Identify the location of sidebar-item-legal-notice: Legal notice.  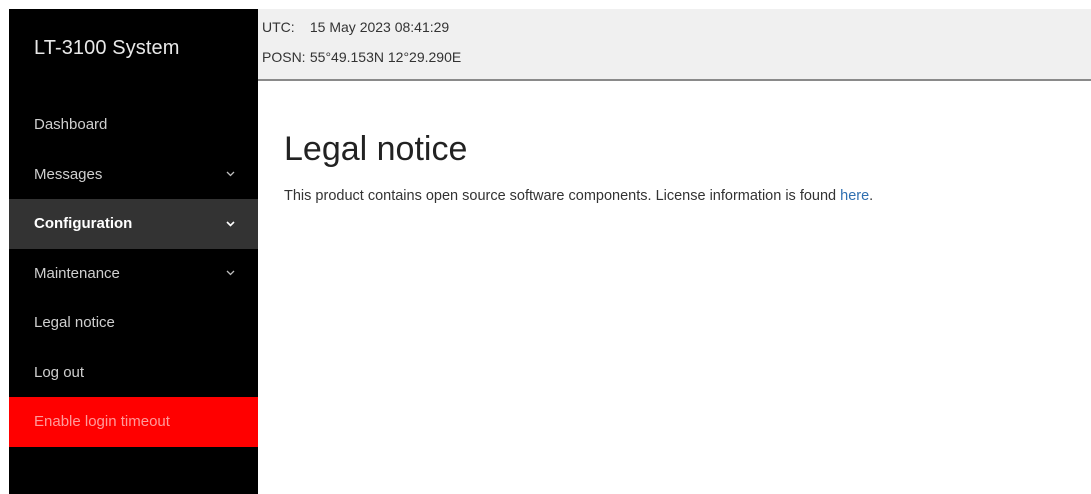
(133, 323).